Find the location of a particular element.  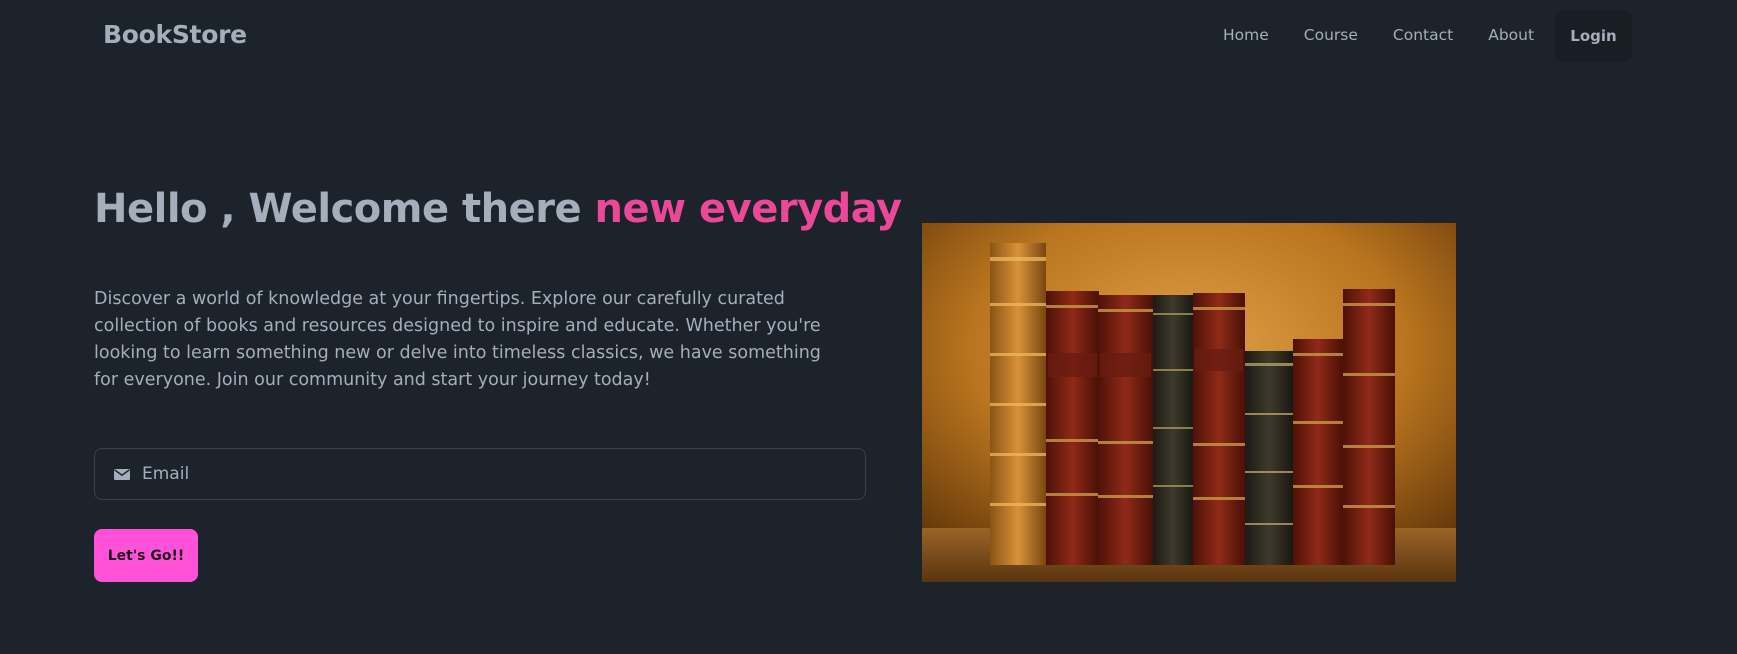

lets-go-button: Let's Go!! is located at coordinates (146, 555).